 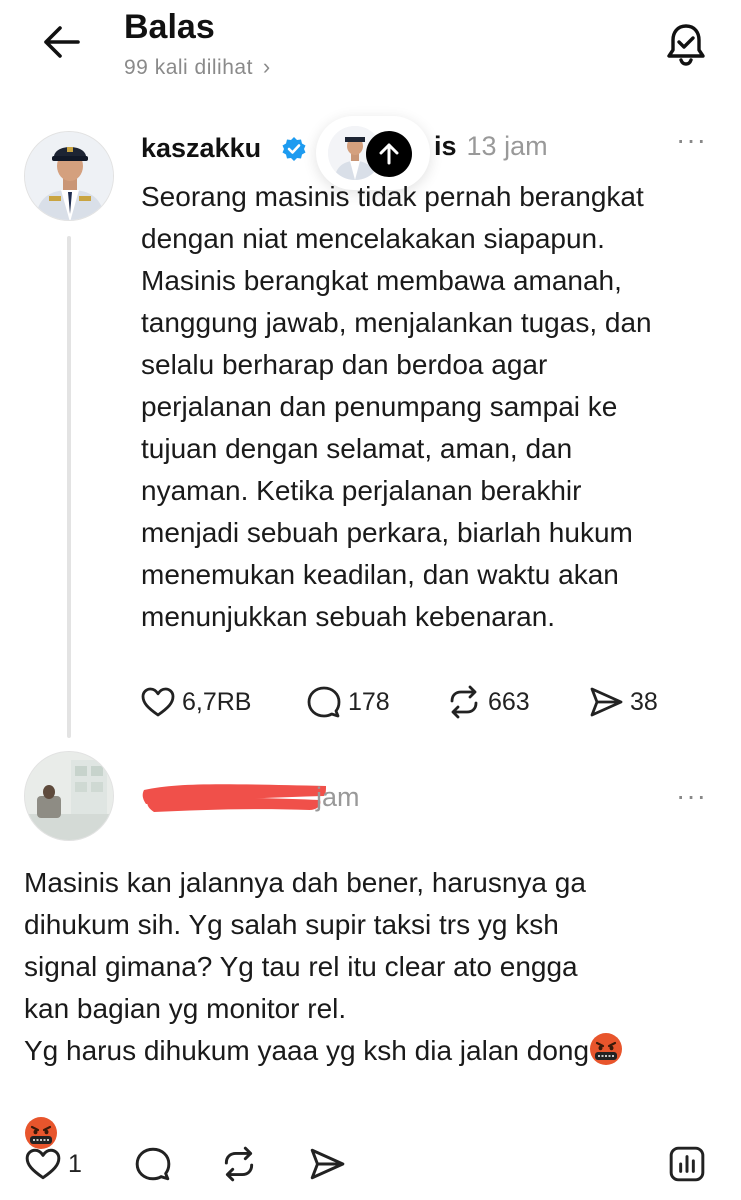 I want to click on back-button, so click(x=62, y=42).